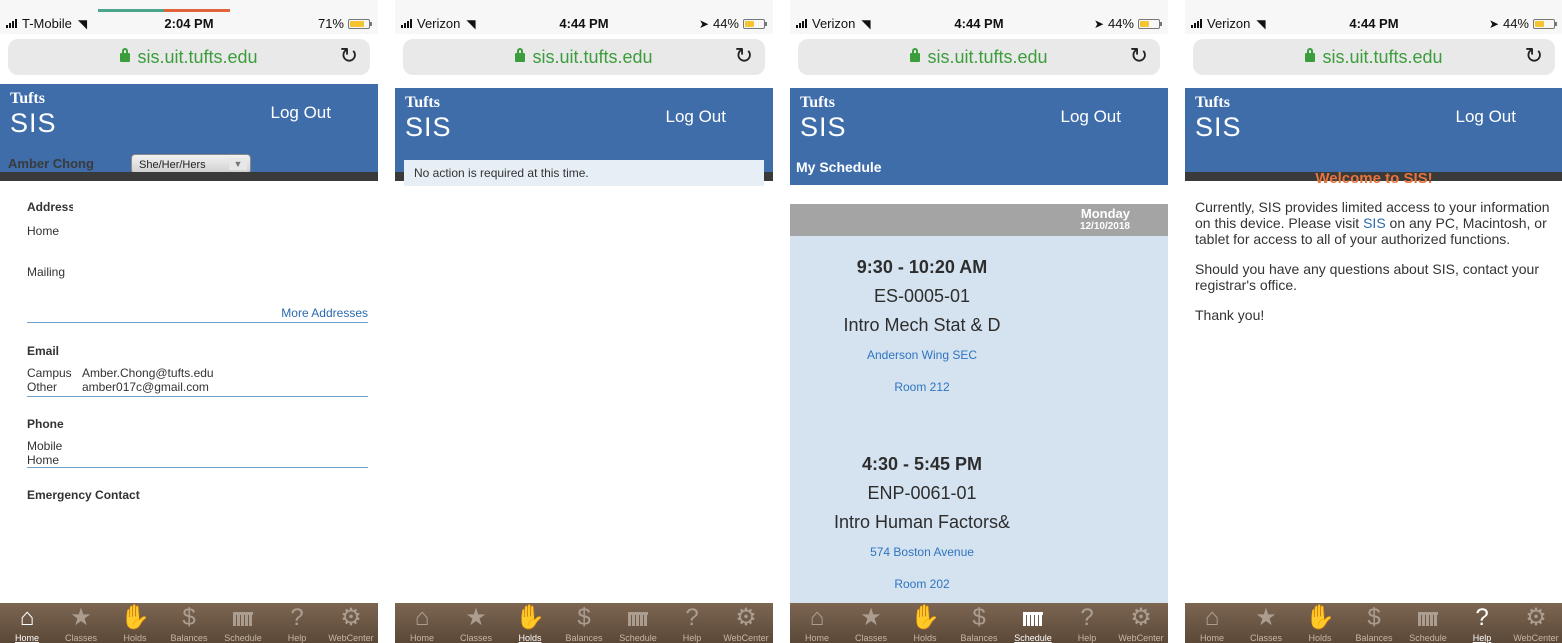 This screenshot has height=643, width=1562. What do you see at coordinates (871, 617) in the screenshot?
I see `star-icon: ★` at bounding box center [871, 617].